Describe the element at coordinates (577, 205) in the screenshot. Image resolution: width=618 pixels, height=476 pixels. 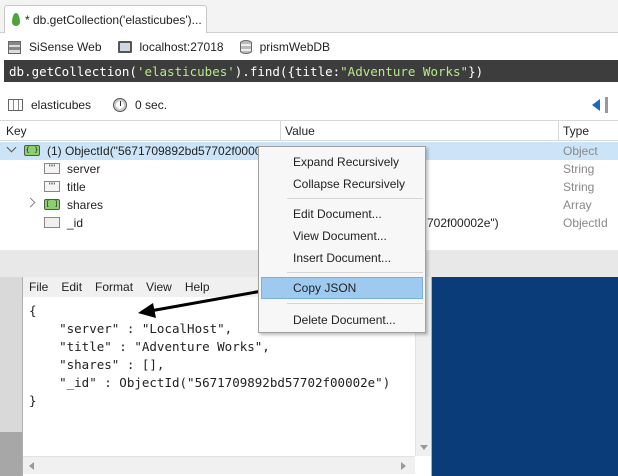
I see `row-type: Array` at that location.